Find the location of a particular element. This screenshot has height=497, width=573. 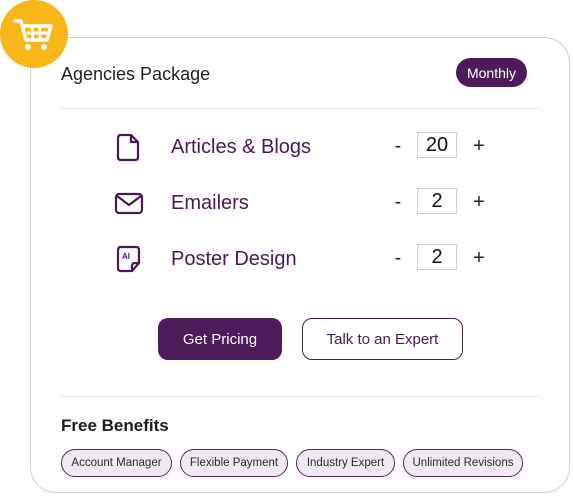

talk-to-expert-button: Talk to an Expert is located at coordinates (382, 339).